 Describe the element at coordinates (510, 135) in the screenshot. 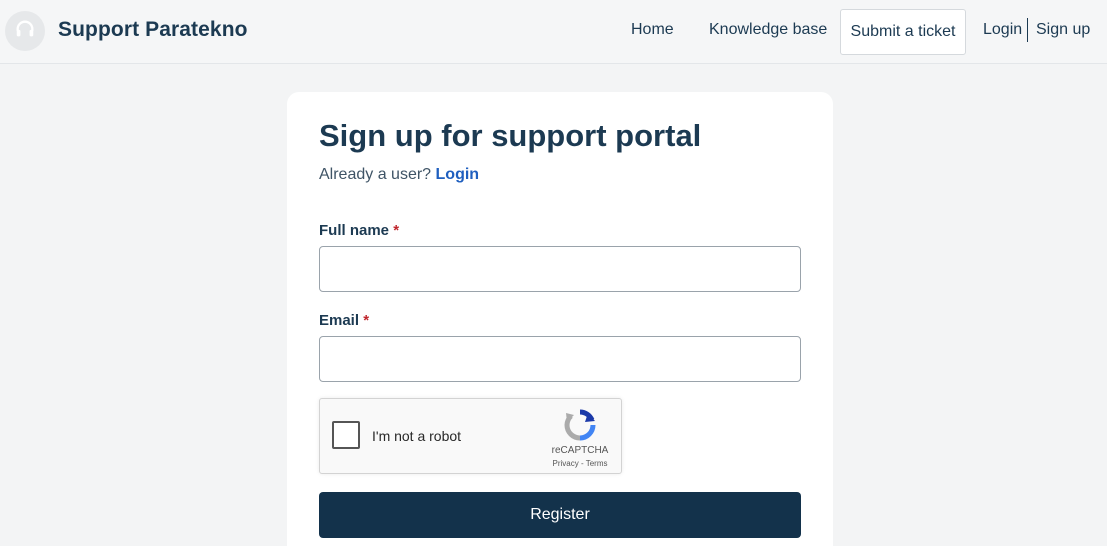

I see `page-title: Sign up for support portal` at that location.